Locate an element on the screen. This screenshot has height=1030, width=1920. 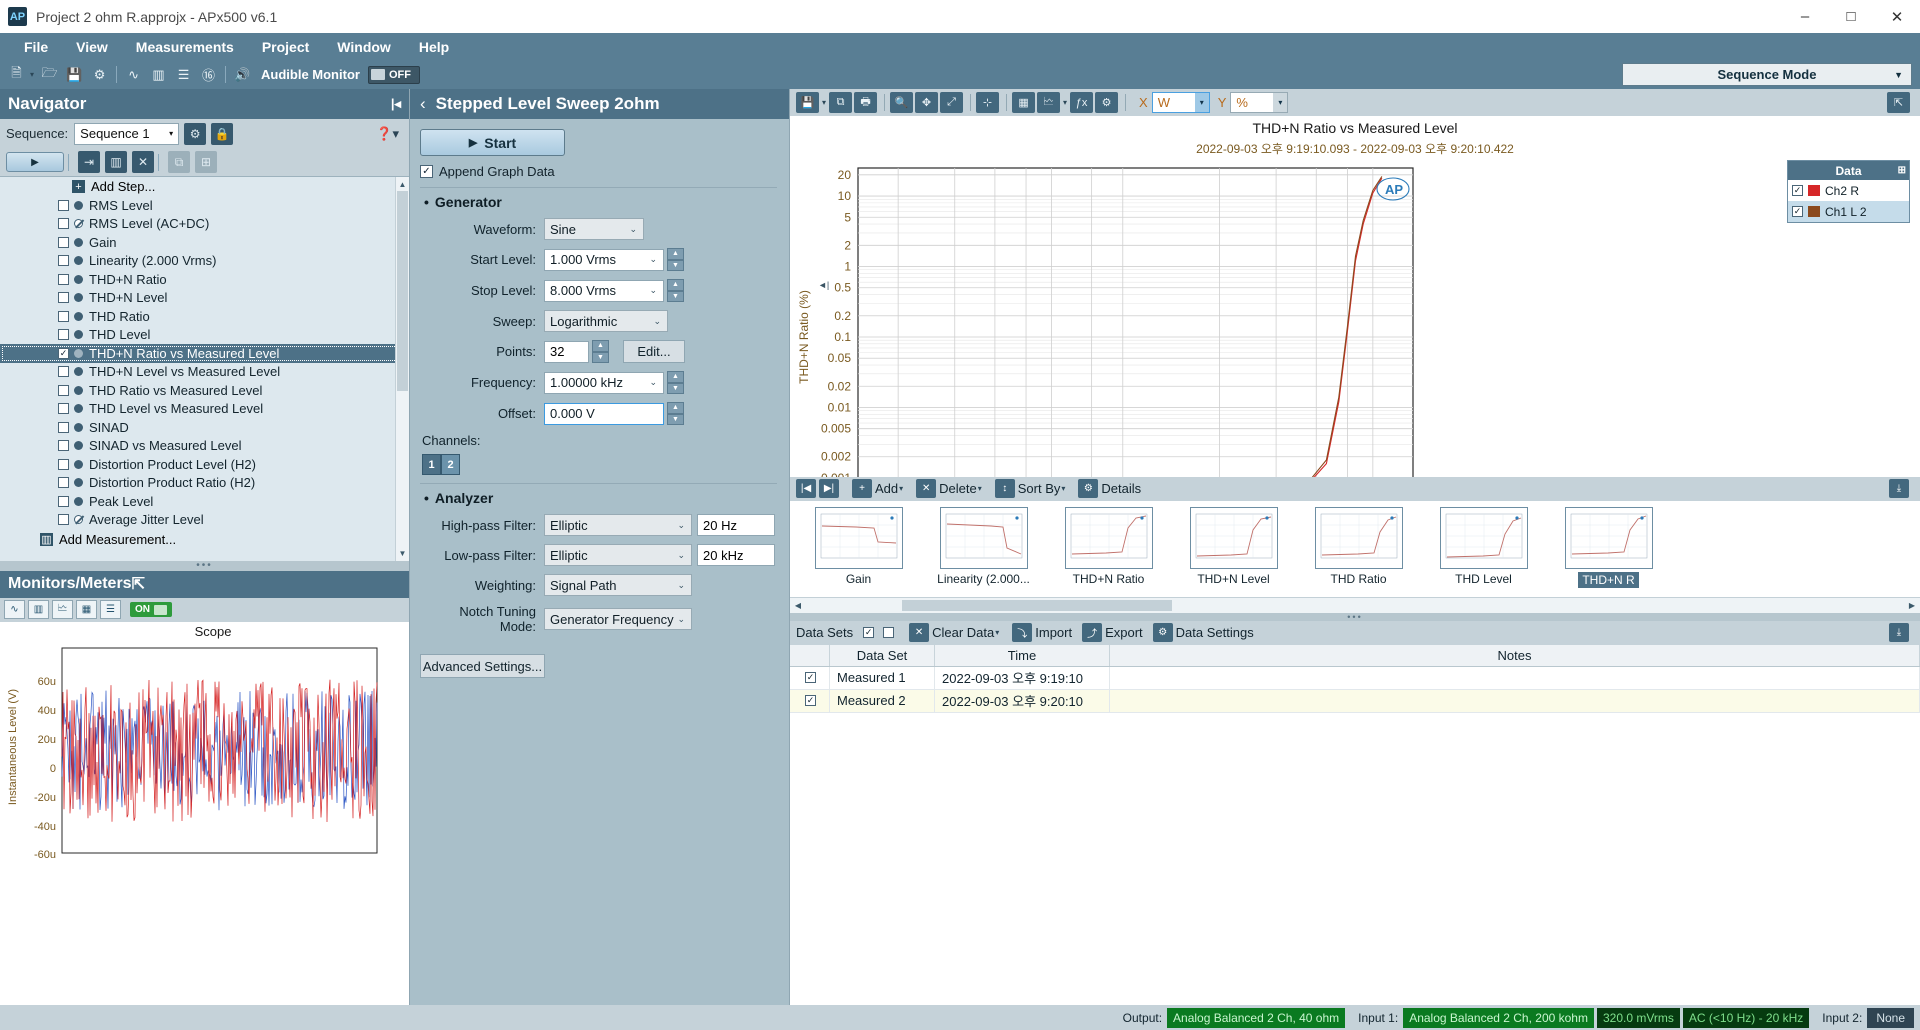
menu-measurements: Measurements is located at coordinates (185, 47).